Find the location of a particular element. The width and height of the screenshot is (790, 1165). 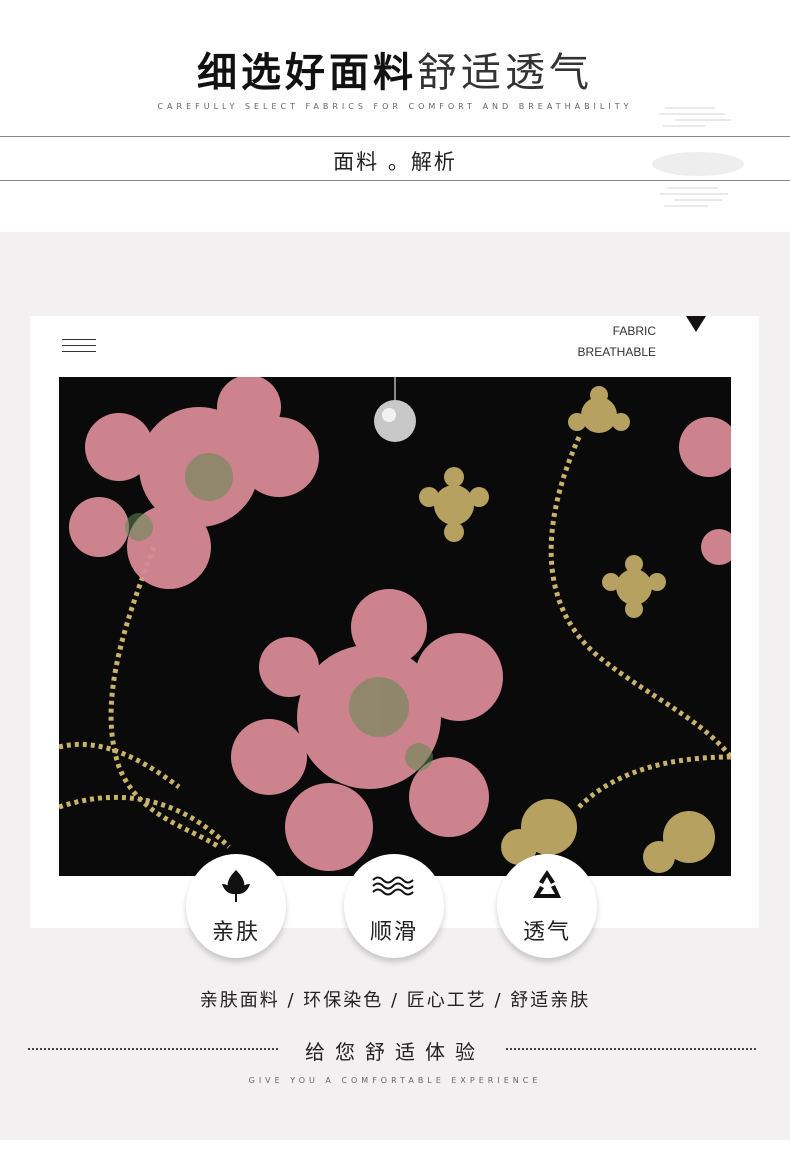

breathable-label: BREATHABLE is located at coordinates (616, 352).